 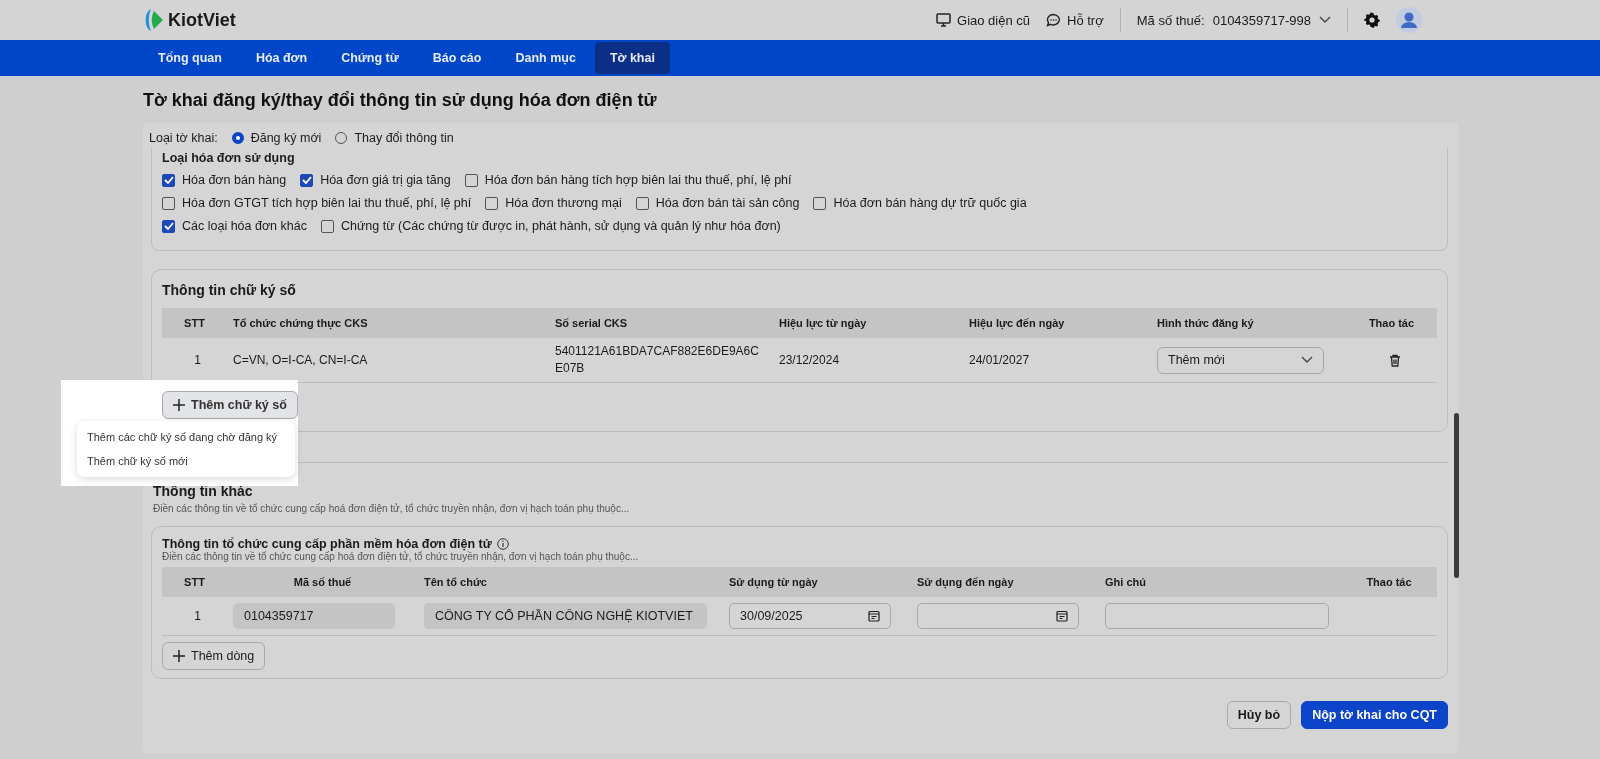 I want to click on section-title: Thông tin tổ chức cung cấp phần mềm hóa đơn điện tử, so click(x=327, y=544).